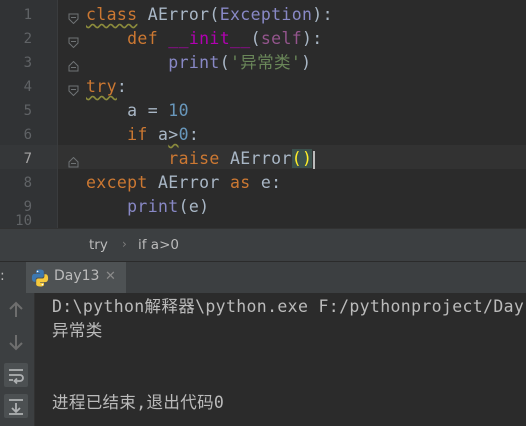 The image size is (526, 426). Describe the element at coordinates (40, 280) in the screenshot. I see `python-icon` at that location.